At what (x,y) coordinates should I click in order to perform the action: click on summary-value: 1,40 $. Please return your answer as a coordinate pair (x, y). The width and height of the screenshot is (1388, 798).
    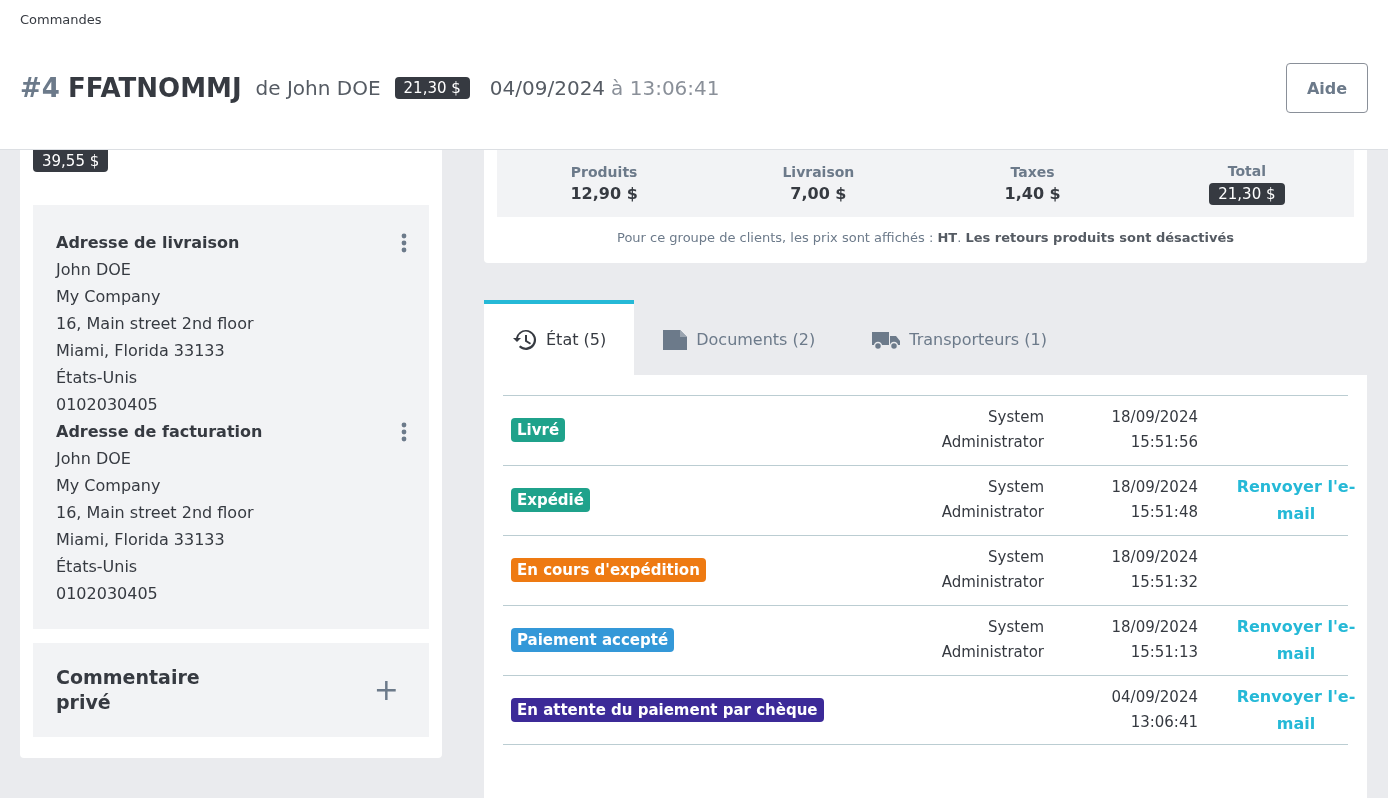
    Looking at the image, I should click on (1032, 193).